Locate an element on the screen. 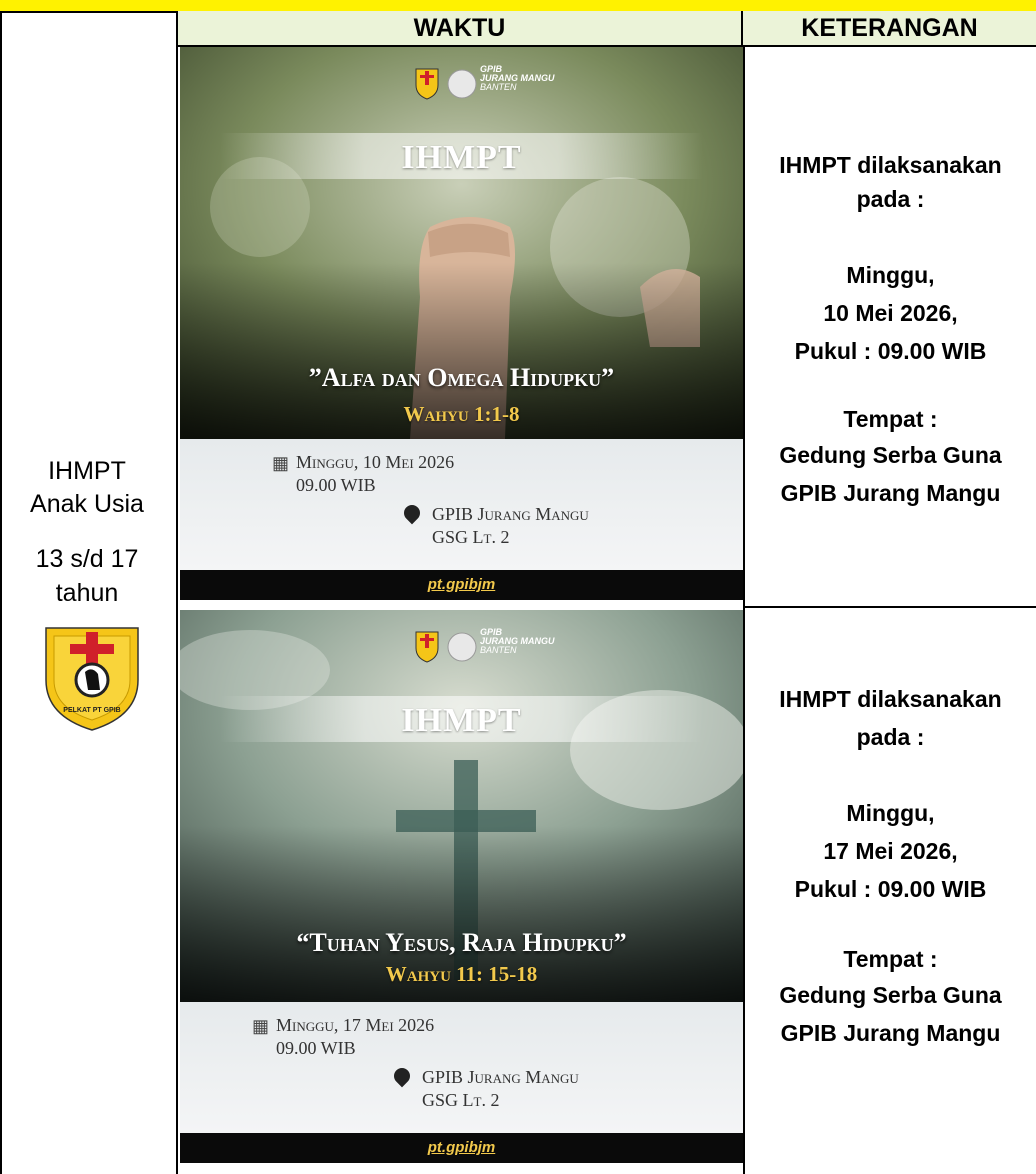 The image size is (1036, 1174). ket1-line5: Pukul : 09.00 WIB is located at coordinates (890, 351).